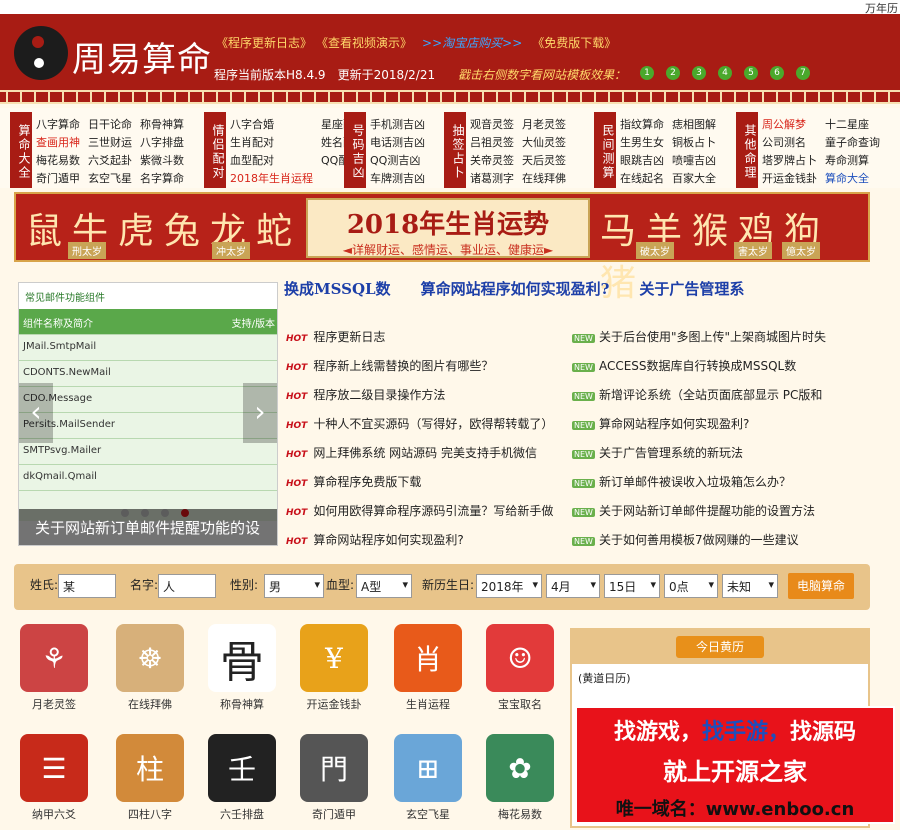 This screenshot has width=900, height=830. I want to click on app-baifo: ☸ 在线拜佛, so click(150, 672).